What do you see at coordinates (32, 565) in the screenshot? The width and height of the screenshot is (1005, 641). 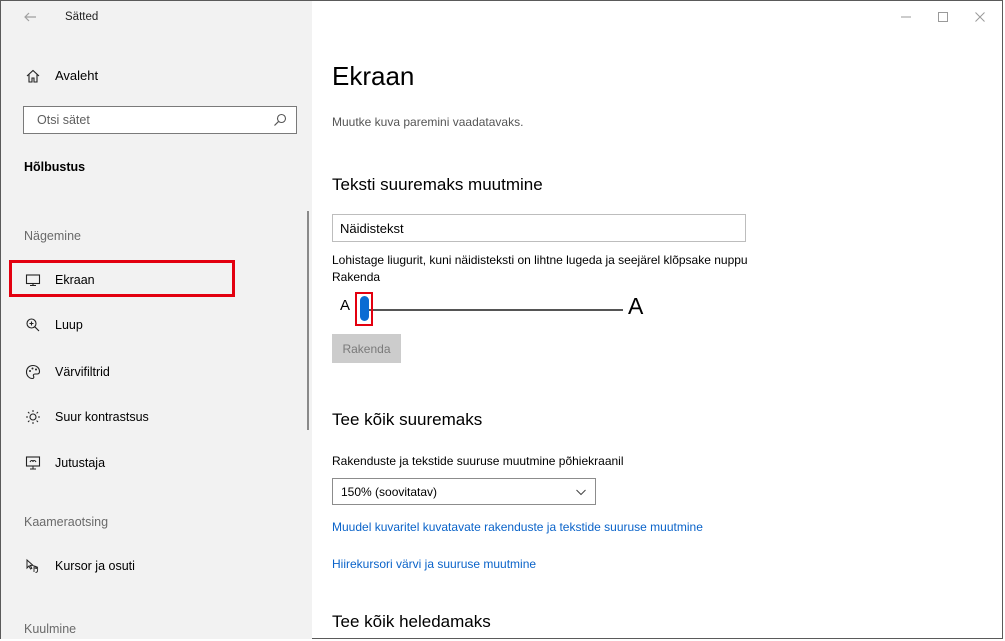 I see `cursor-pointer-icon` at bounding box center [32, 565].